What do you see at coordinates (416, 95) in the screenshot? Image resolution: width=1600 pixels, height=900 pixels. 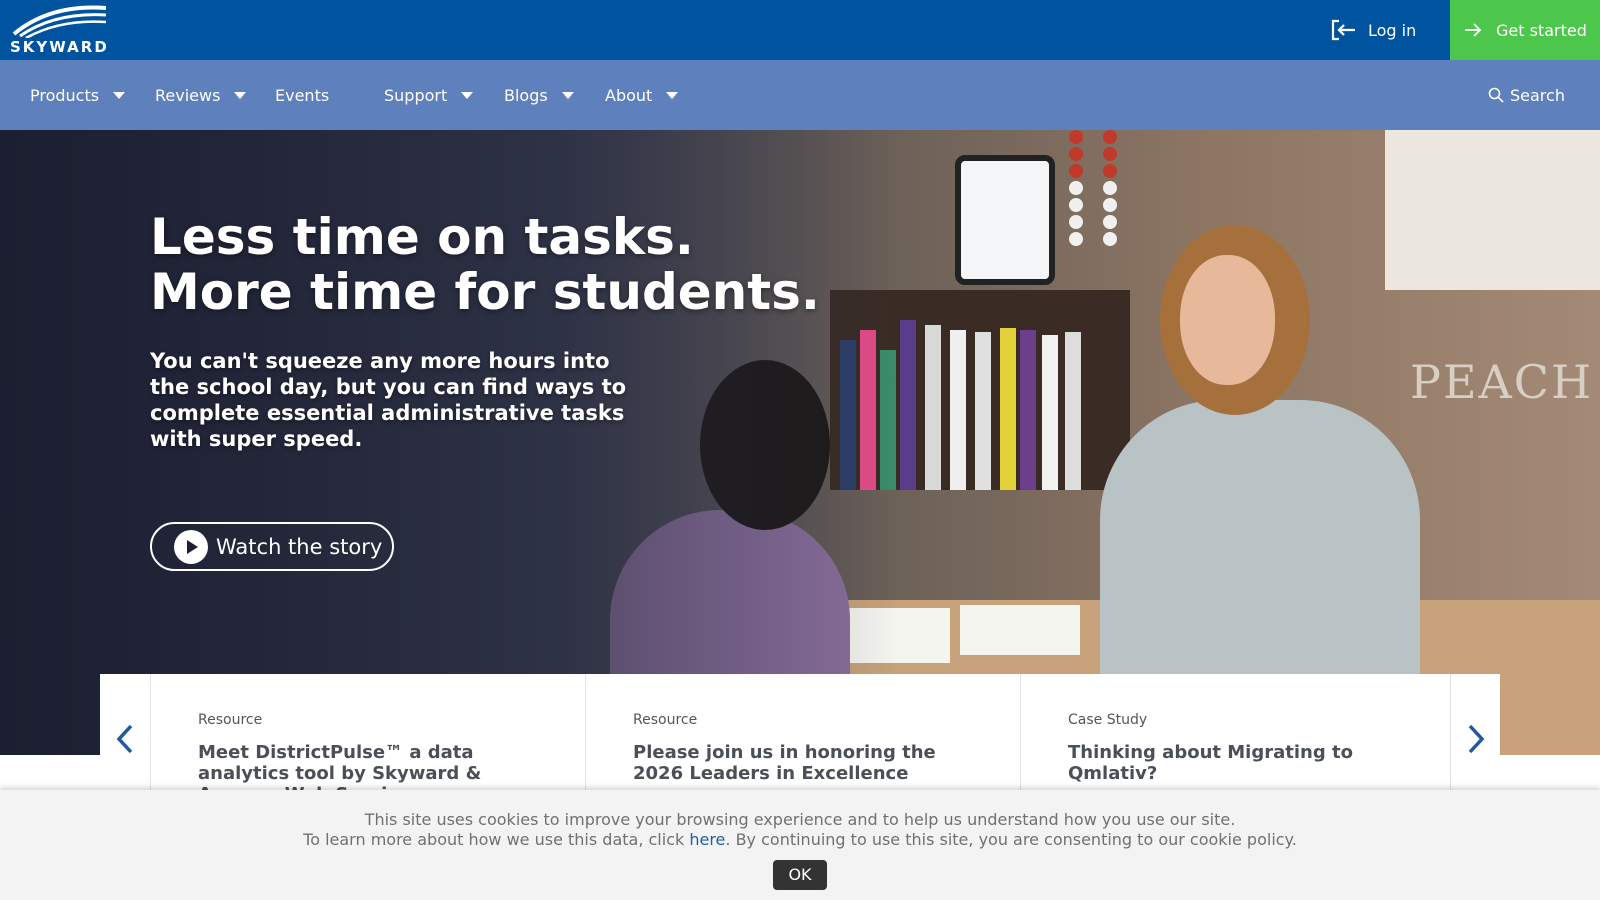 I see `nav-item-label: Support` at bounding box center [416, 95].